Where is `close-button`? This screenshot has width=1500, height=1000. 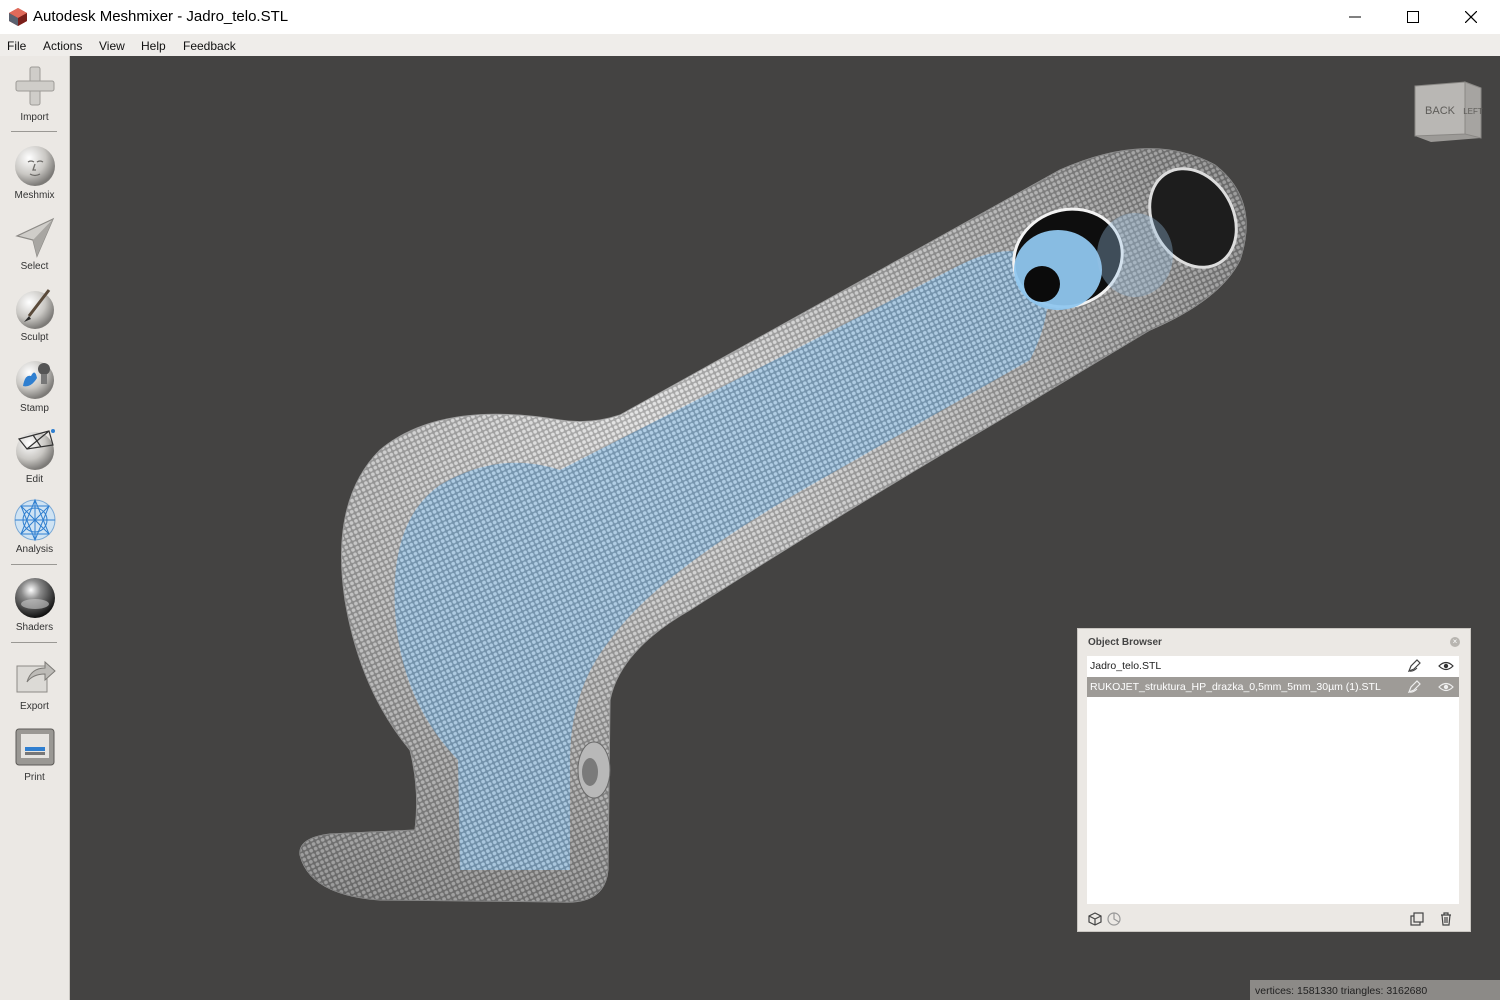
close-button is located at coordinates (1471, 17).